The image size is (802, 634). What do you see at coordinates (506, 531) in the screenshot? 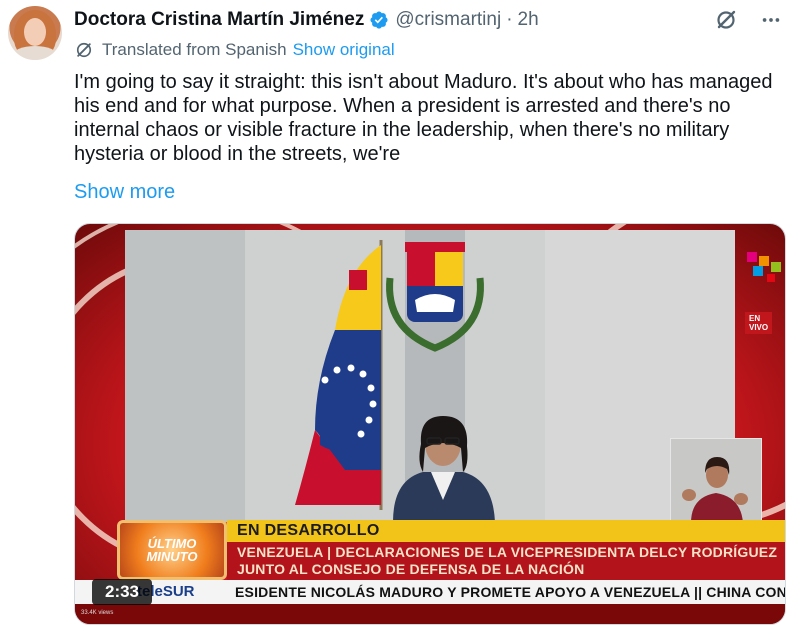
I see `headline-bar: EN DESARROLLO` at bounding box center [506, 531].